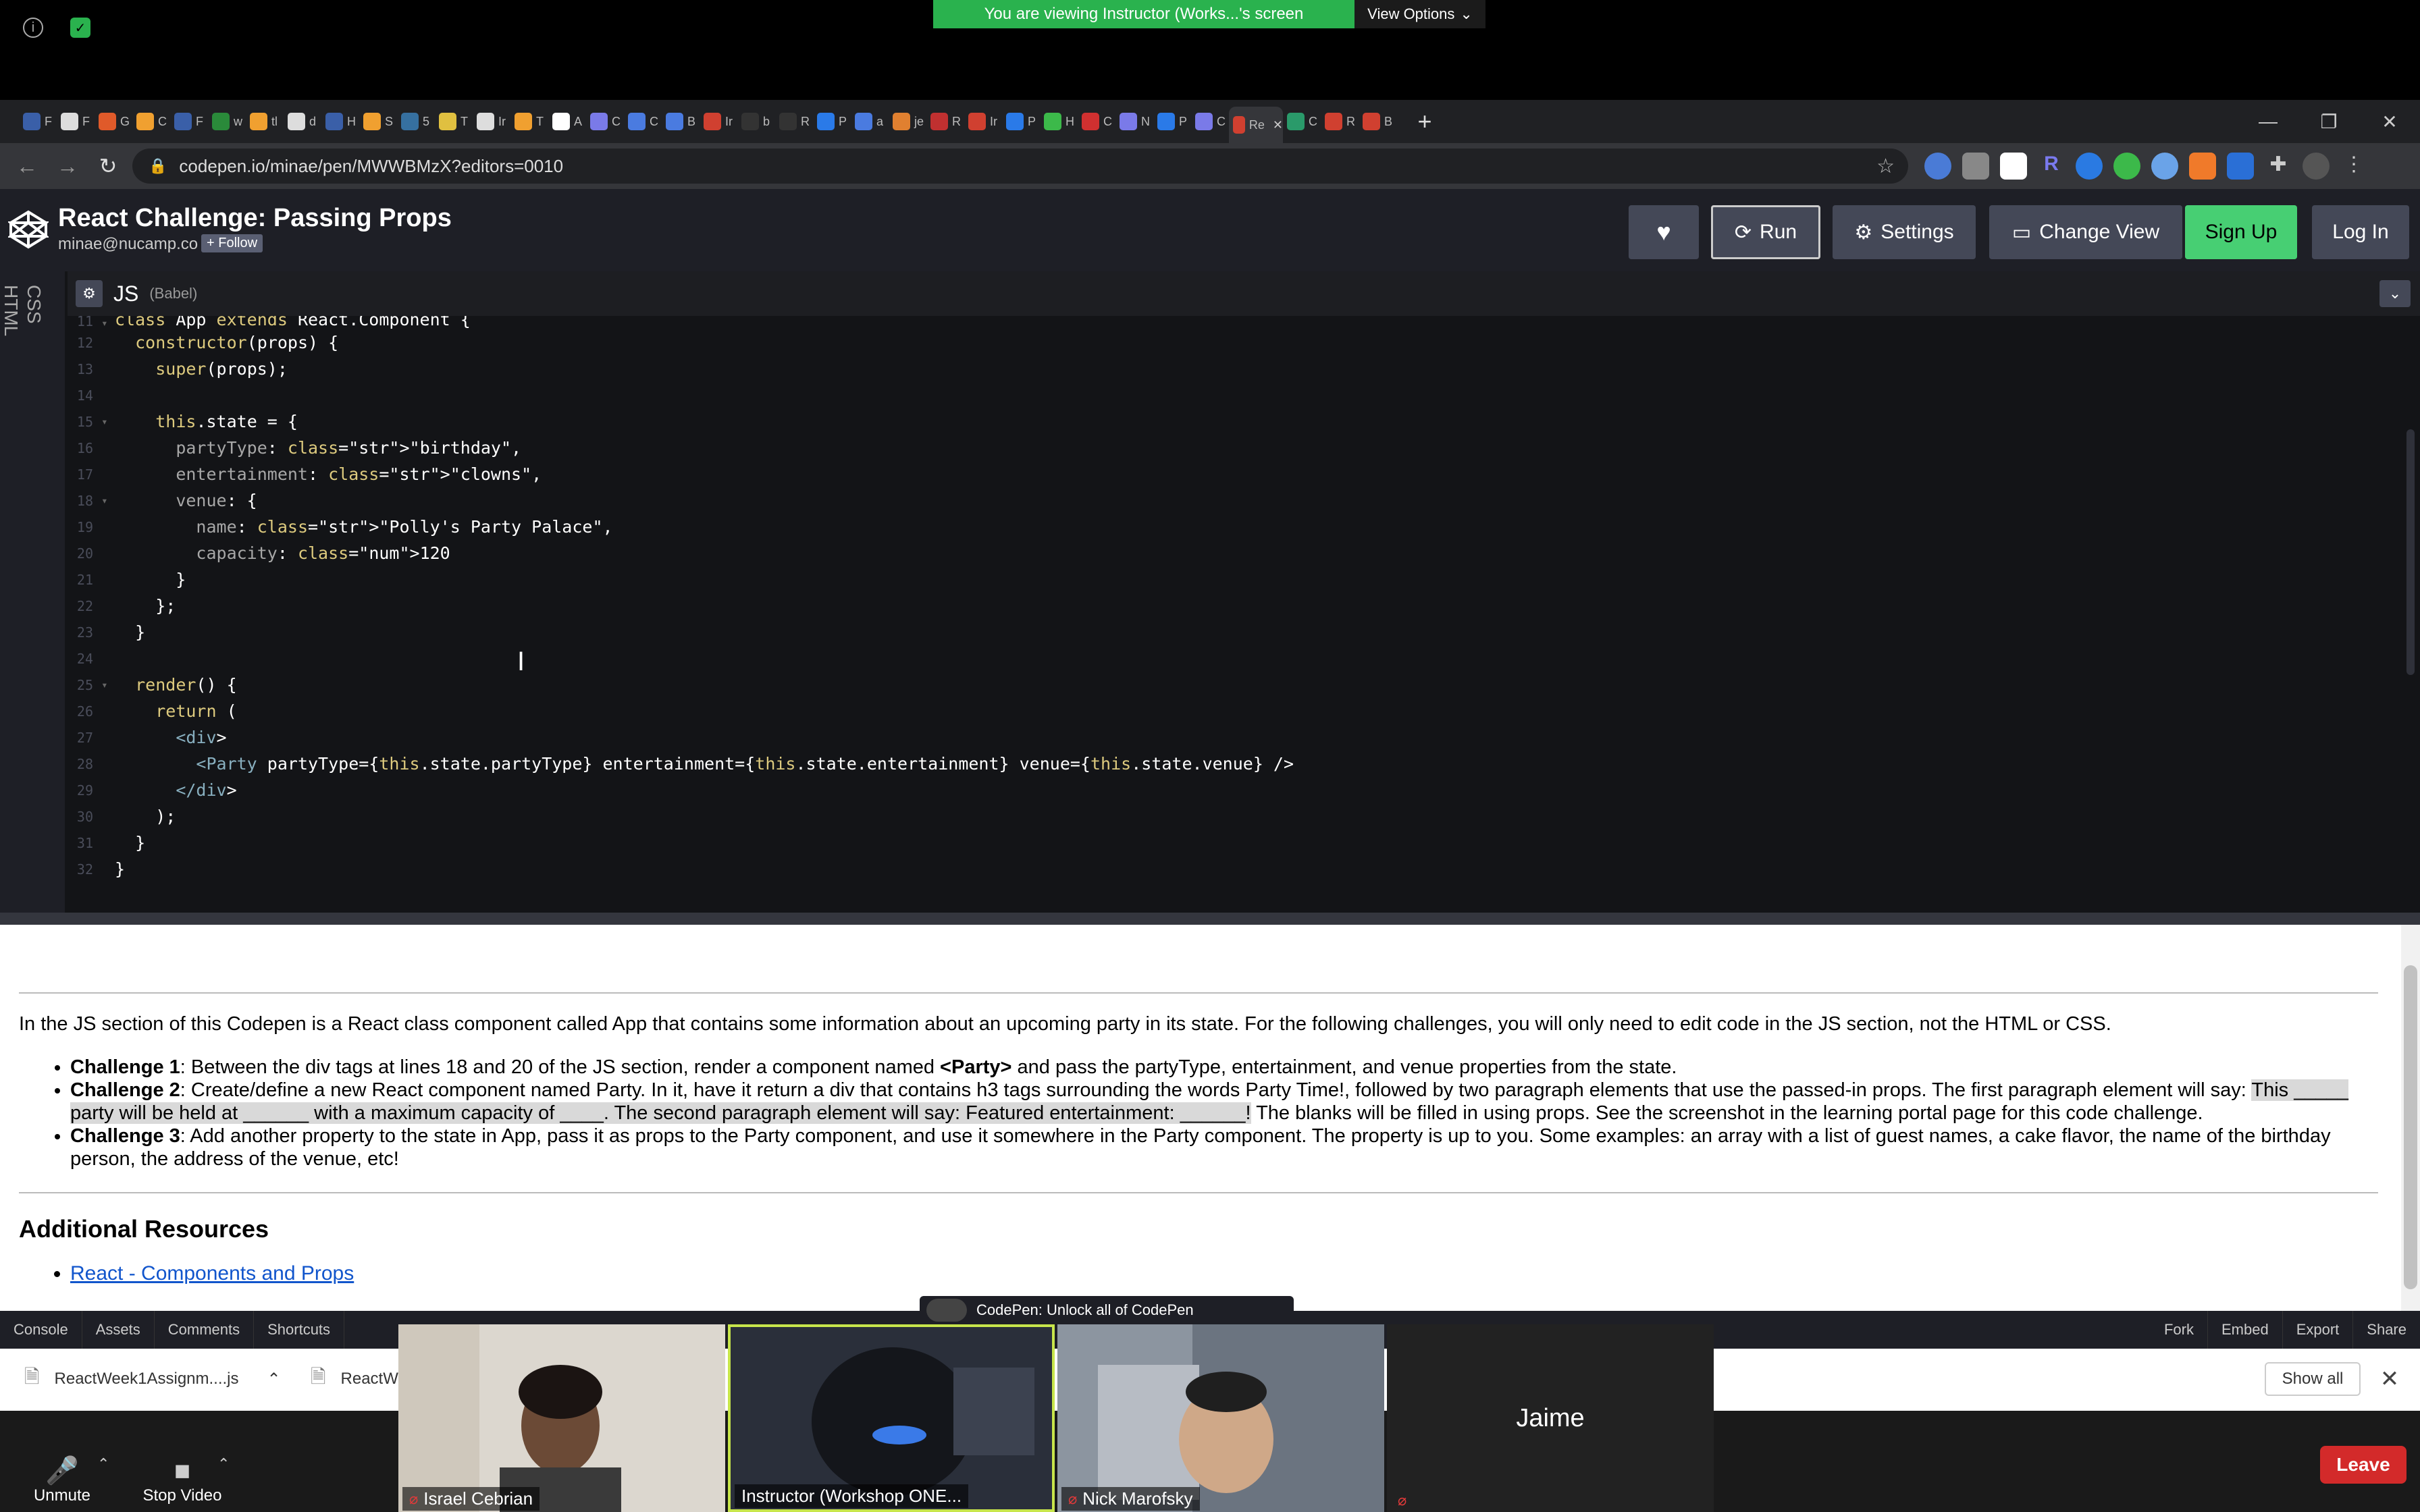 This screenshot has height=1512, width=2420. I want to click on editor-collapse-chevron-icon: ⌄, so click(2395, 293).